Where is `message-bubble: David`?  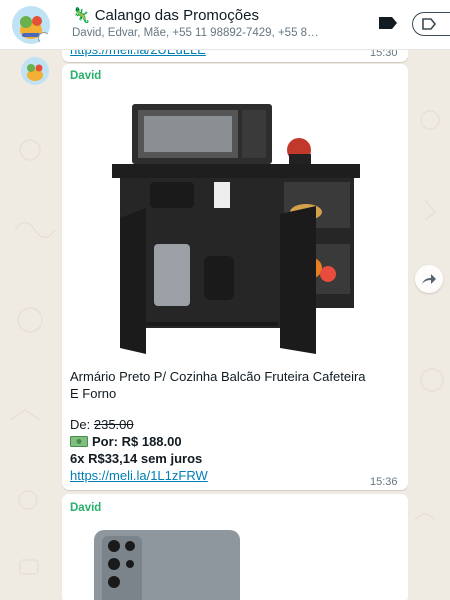
message-bubble: David is located at coordinates (235, 547).